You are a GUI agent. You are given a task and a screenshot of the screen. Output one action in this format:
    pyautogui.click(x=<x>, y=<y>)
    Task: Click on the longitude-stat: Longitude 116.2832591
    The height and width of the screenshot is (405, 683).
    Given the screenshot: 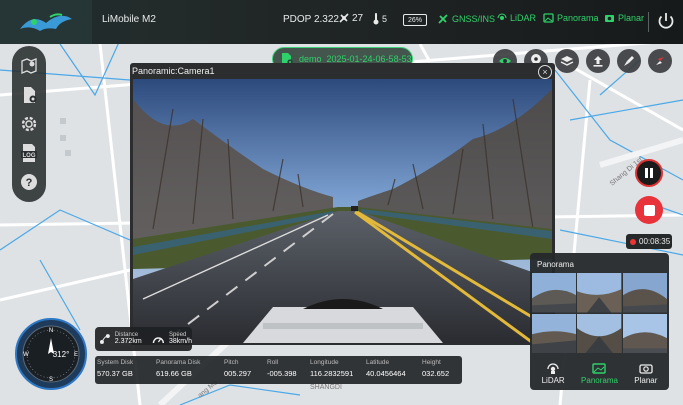 What is the action you would take?
    pyautogui.click(x=331, y=368)
    